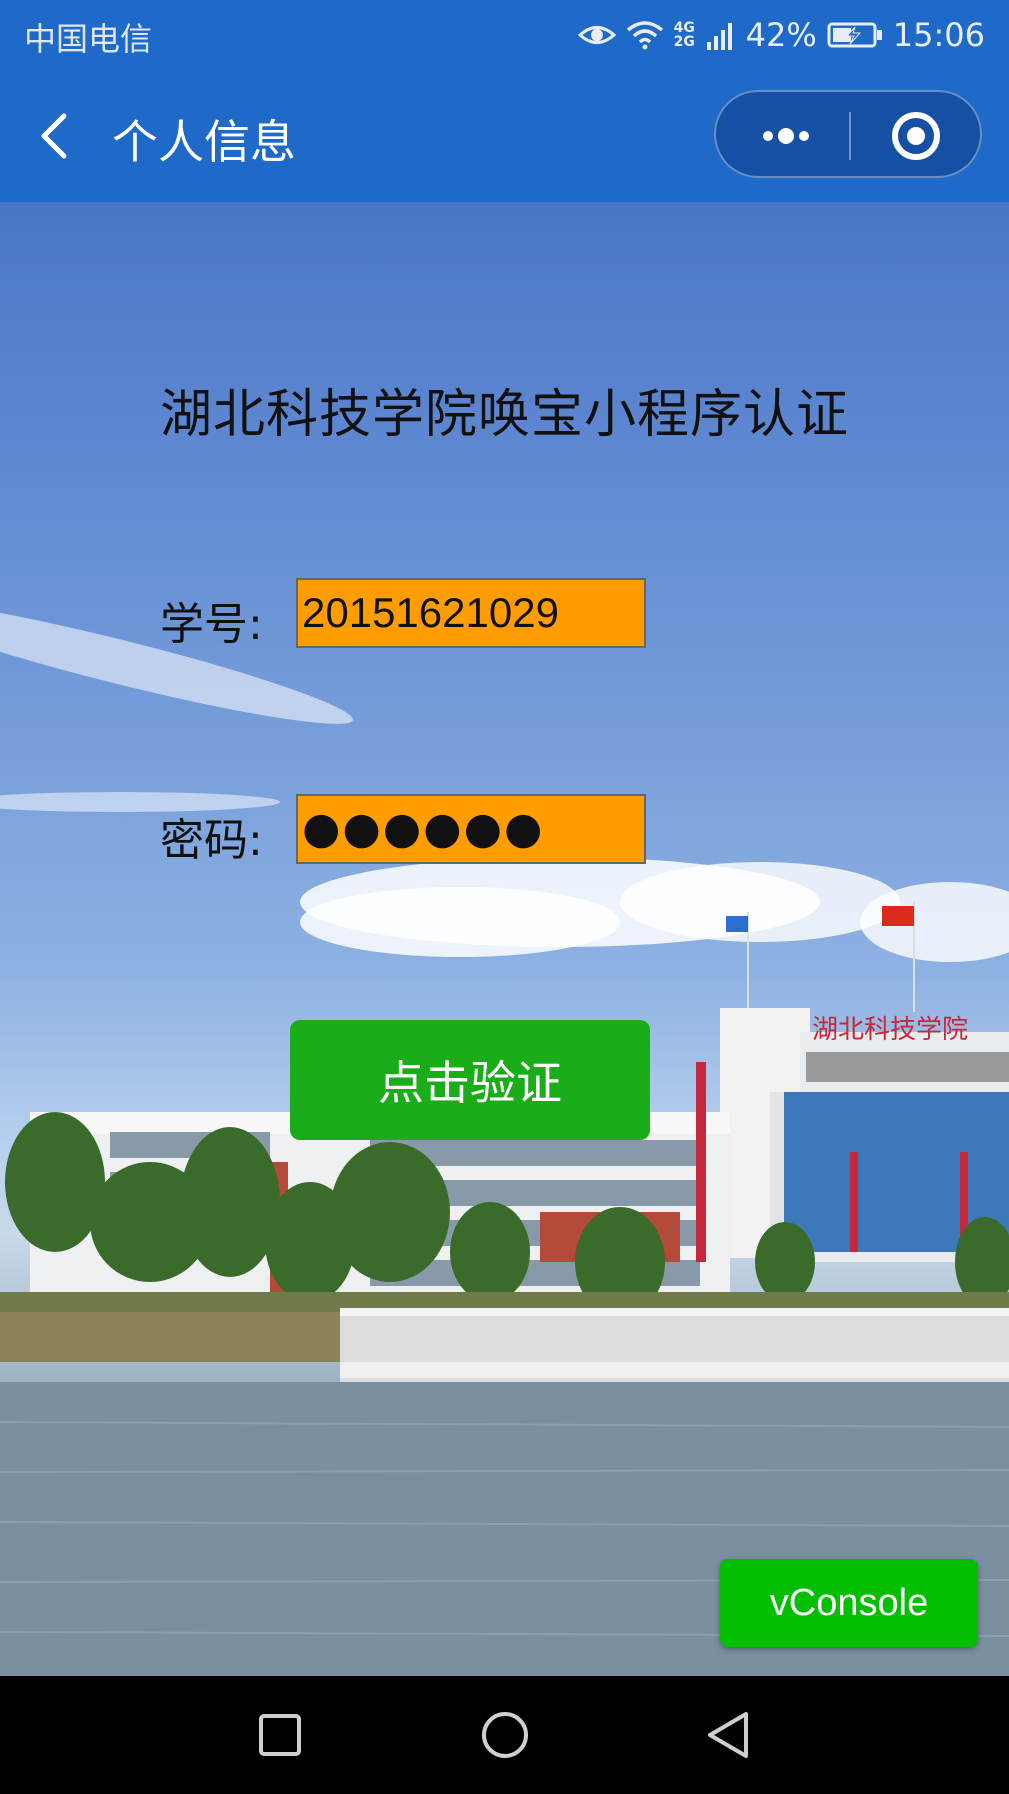  I want to click on back-nav-button, so click(729, 1735).